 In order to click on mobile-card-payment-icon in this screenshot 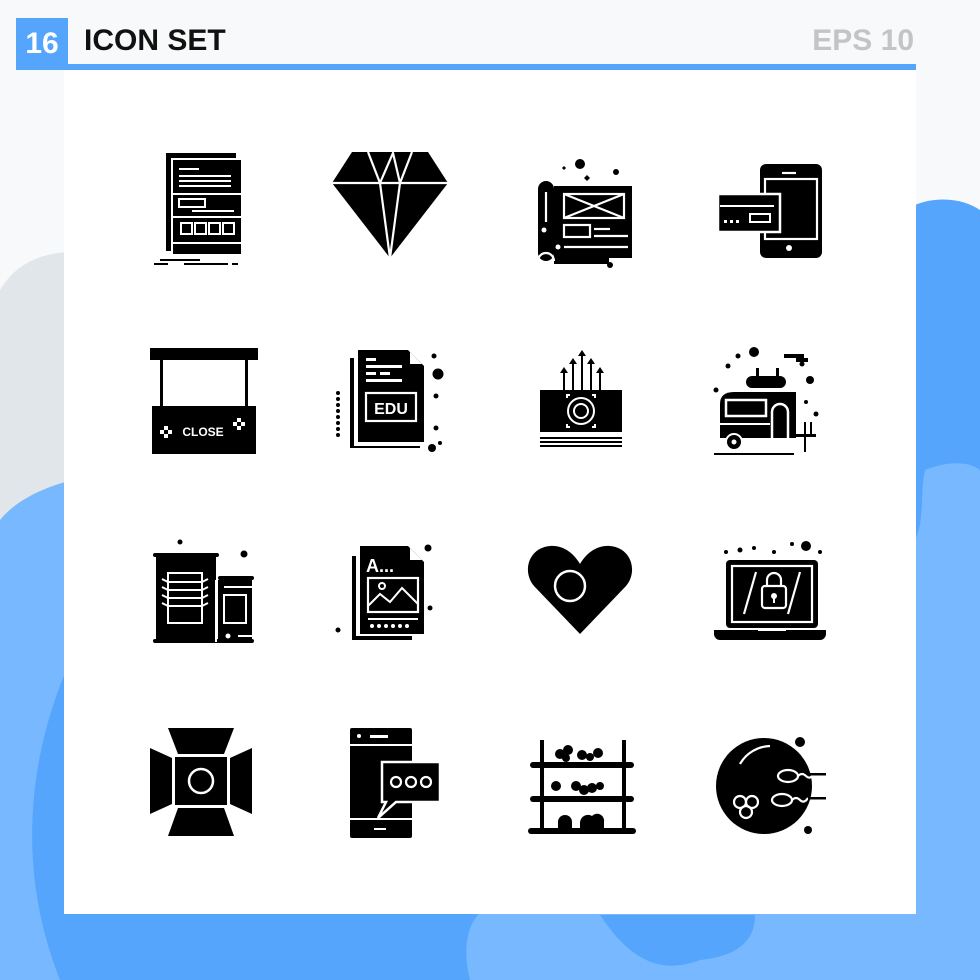, I will do `click(770, 208)`.